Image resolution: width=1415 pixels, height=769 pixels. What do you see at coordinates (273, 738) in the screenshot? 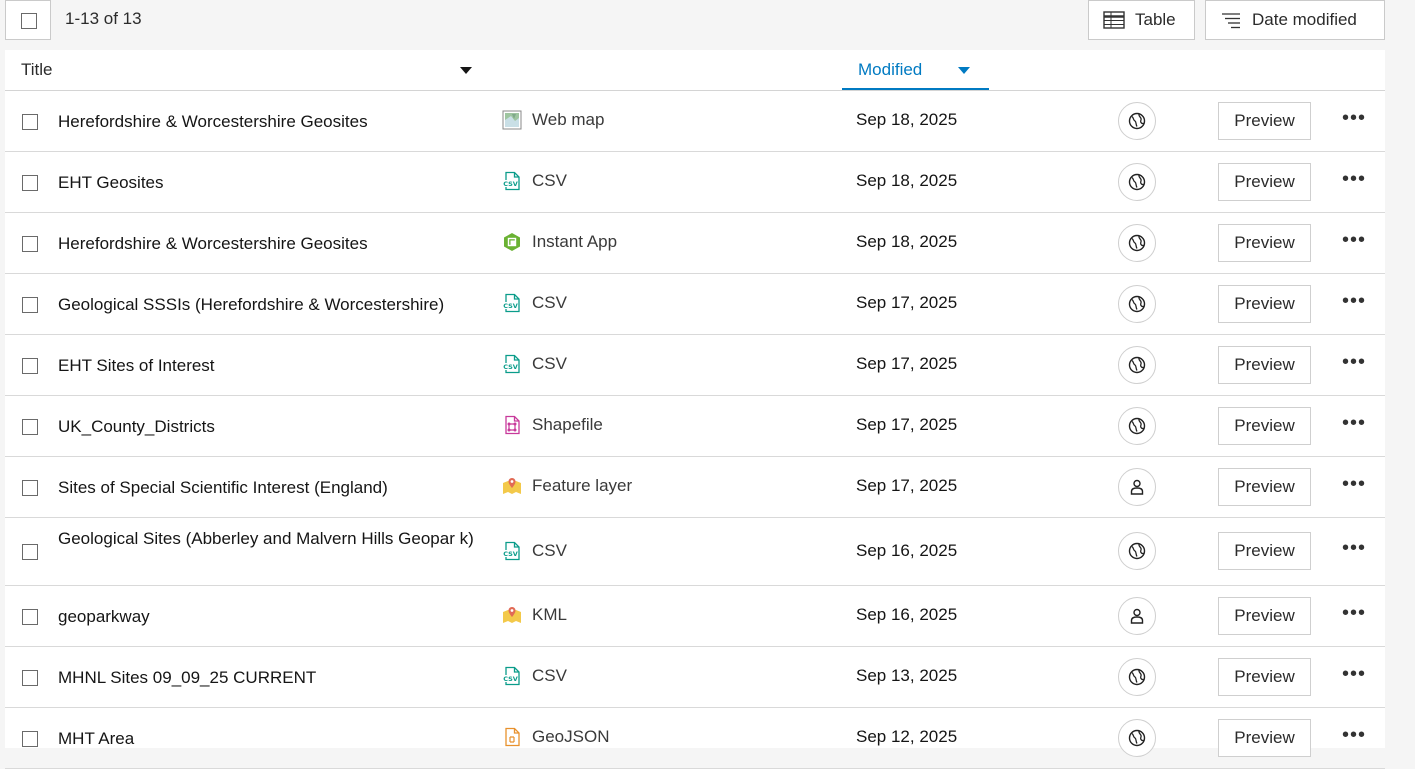
I see `item-title-link: MHT Area` at bounding box center [273, 738].